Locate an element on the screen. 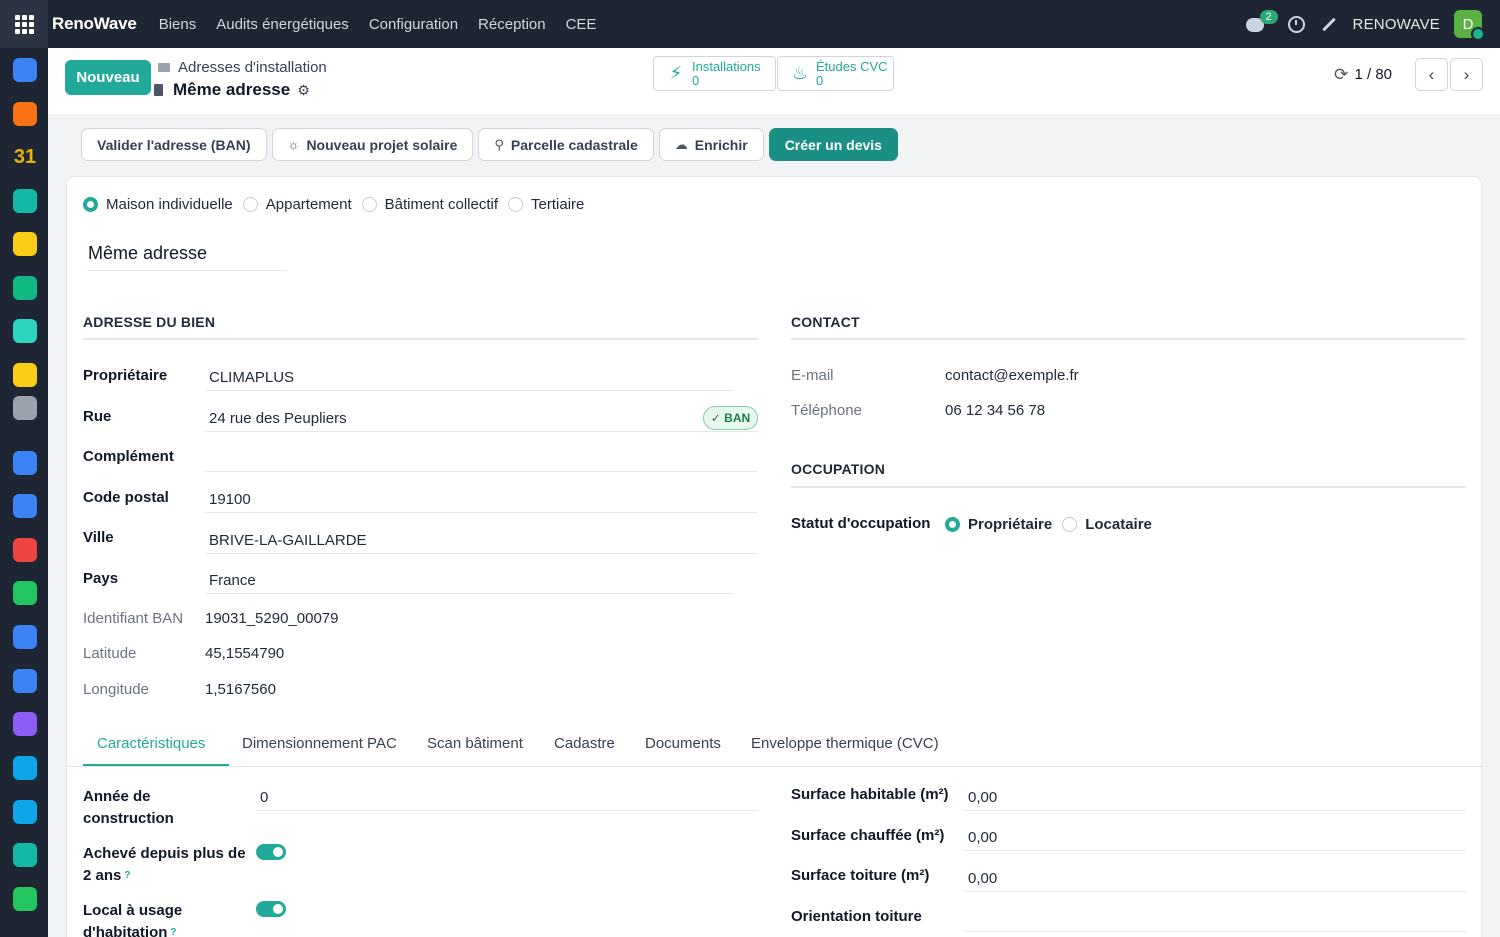 The height and width of the screenshot is (937, 1500). previous-record-button: ‹ is located at coordinates (1431, 74).